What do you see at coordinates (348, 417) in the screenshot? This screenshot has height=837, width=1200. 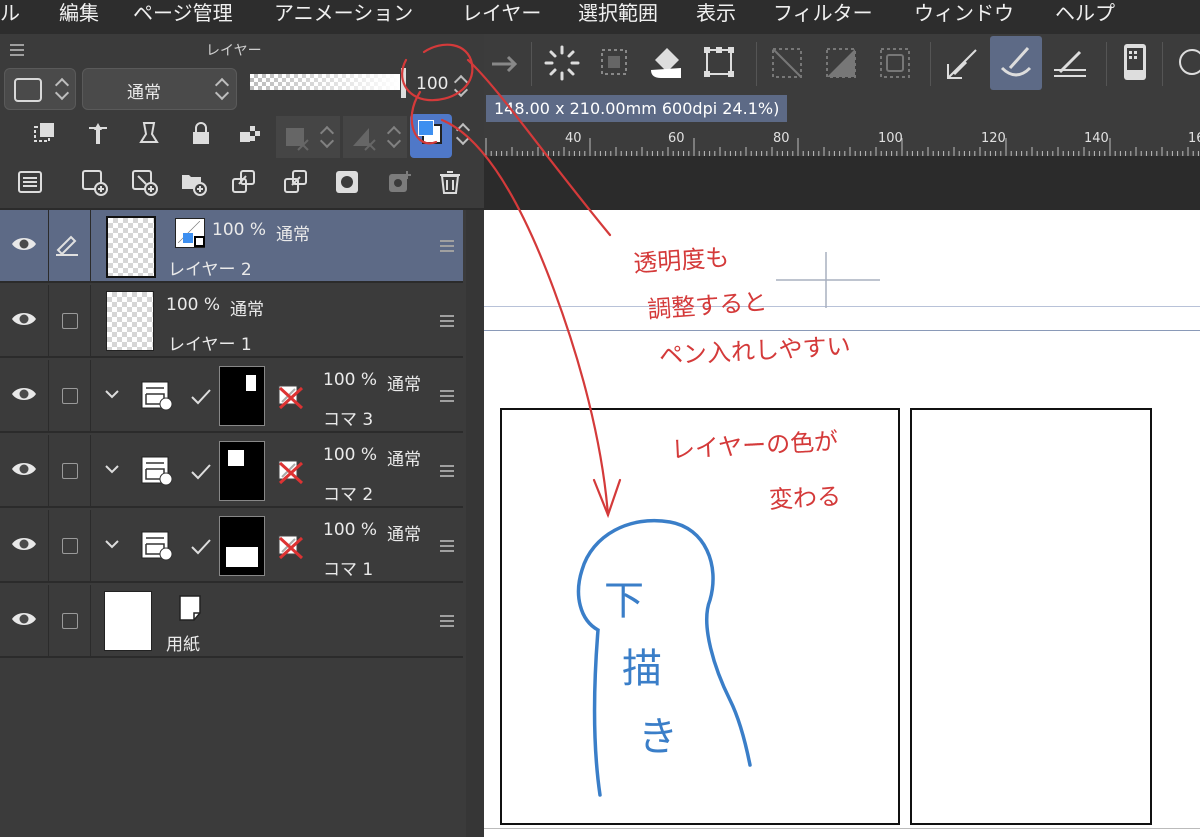 I see `layer-name: コマ 3` at bounding box center [348, 417].